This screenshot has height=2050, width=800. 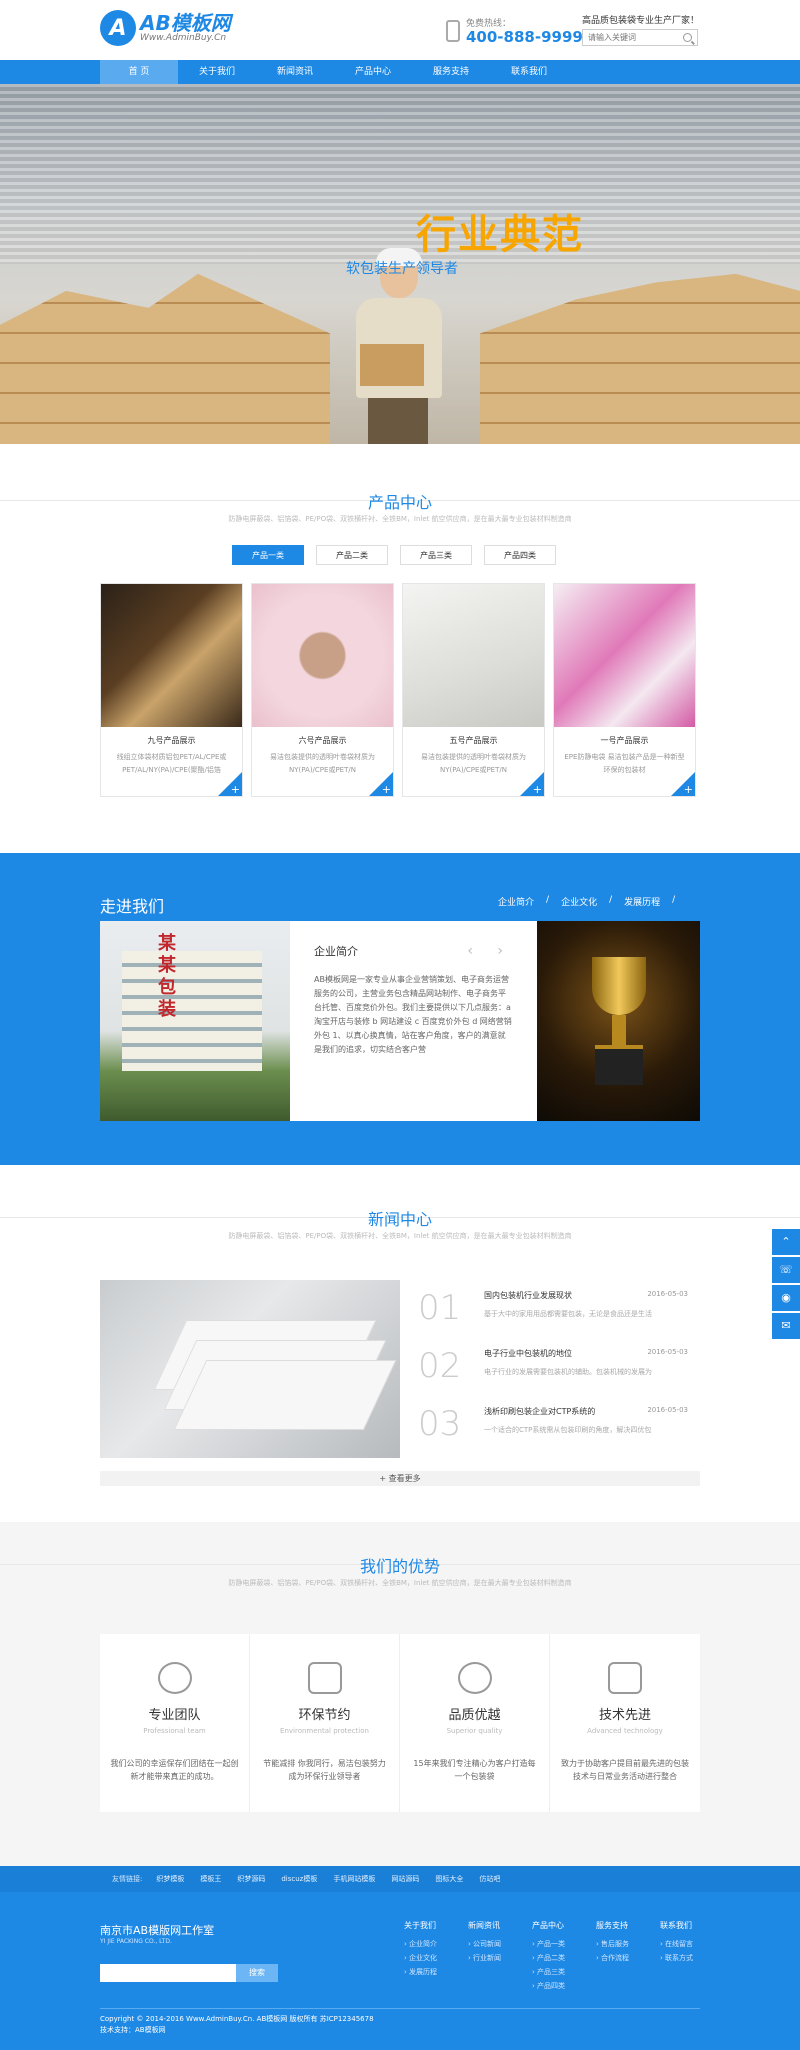 What do you see at coordinates (524, 37) in the screenshot?
I see `hotline-number: 400-888-9999` at bounding box center [524, 37].